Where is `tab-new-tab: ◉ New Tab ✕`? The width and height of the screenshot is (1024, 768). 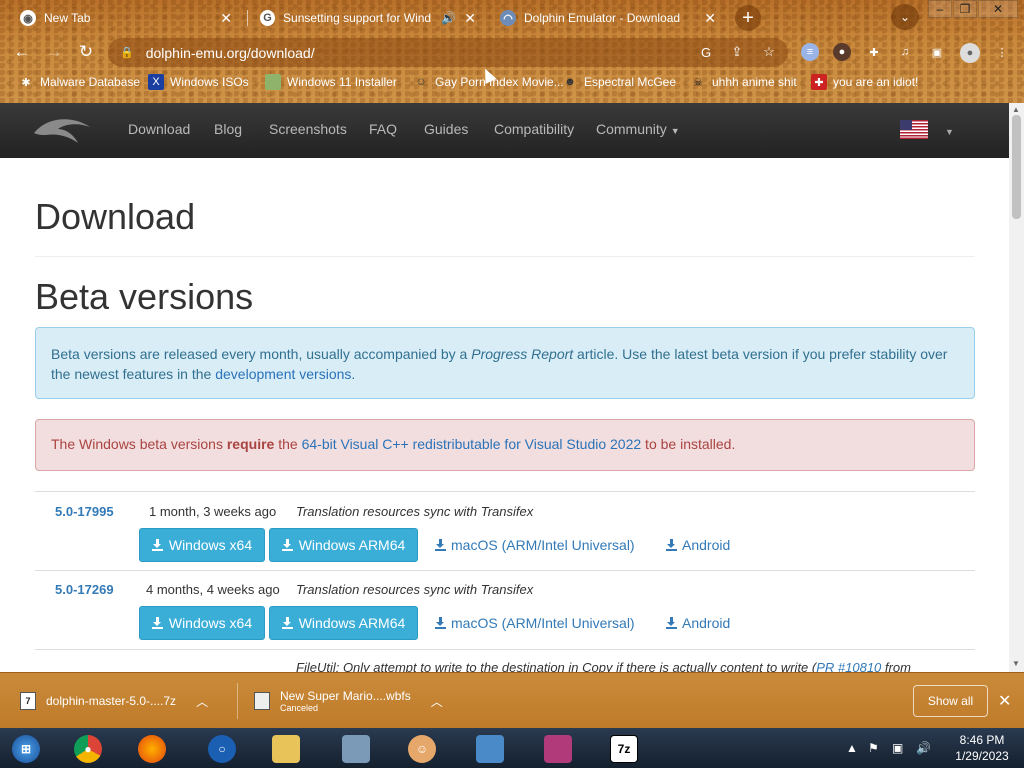
tab-new-tab: ◉ New Tab ✕ is located at coordinates (126, 18).